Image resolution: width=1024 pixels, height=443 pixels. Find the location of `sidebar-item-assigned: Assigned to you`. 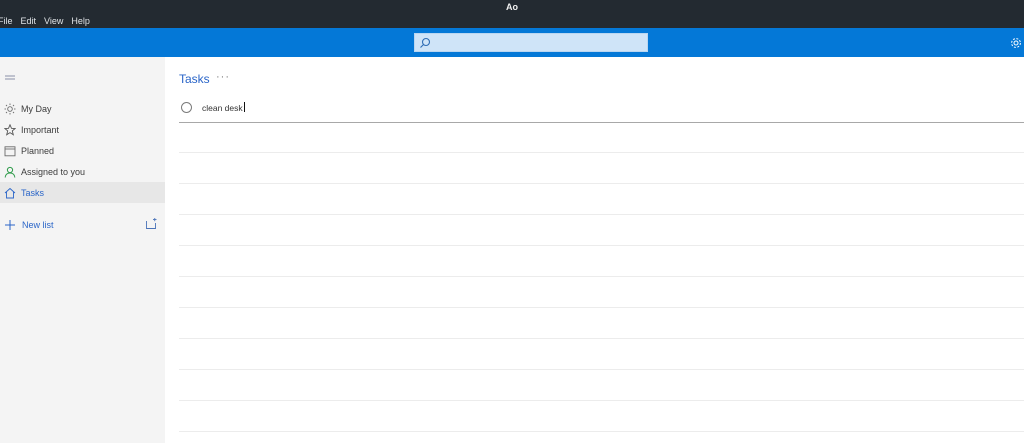

sidebar-item-assigned: Assigned to you is located at coordinates (82, 171).